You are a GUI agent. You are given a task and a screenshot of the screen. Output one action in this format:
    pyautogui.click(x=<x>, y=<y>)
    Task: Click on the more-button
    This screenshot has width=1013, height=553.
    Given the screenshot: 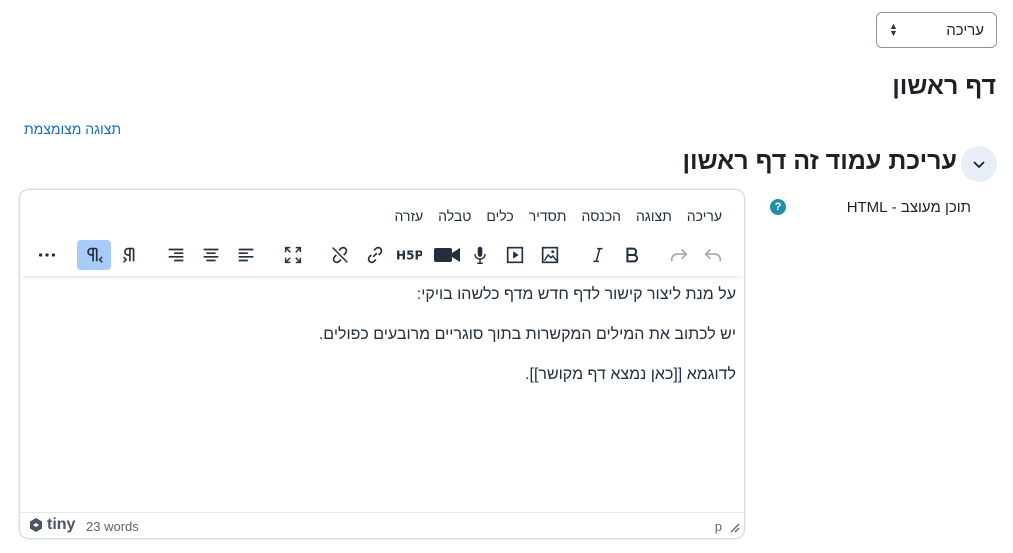 What is the action you would take?
    pyautogui.click(x=47, y=255)
    